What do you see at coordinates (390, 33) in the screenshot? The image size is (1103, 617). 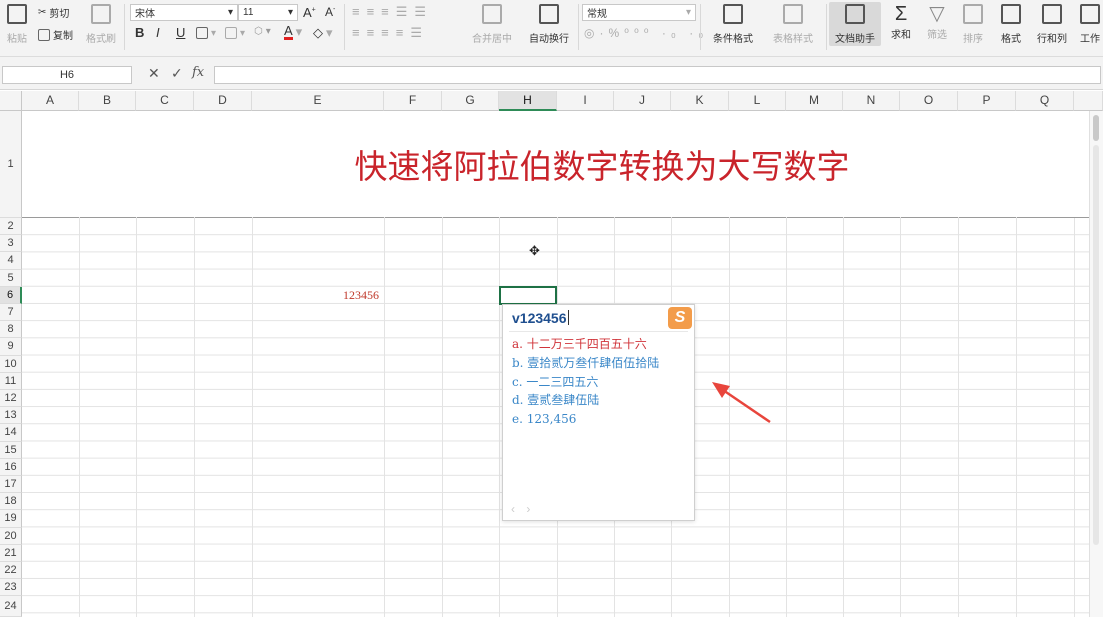 I see `horizontal-align-buttons: ≡≡≡≡☰` at bounding box center [390, 33].